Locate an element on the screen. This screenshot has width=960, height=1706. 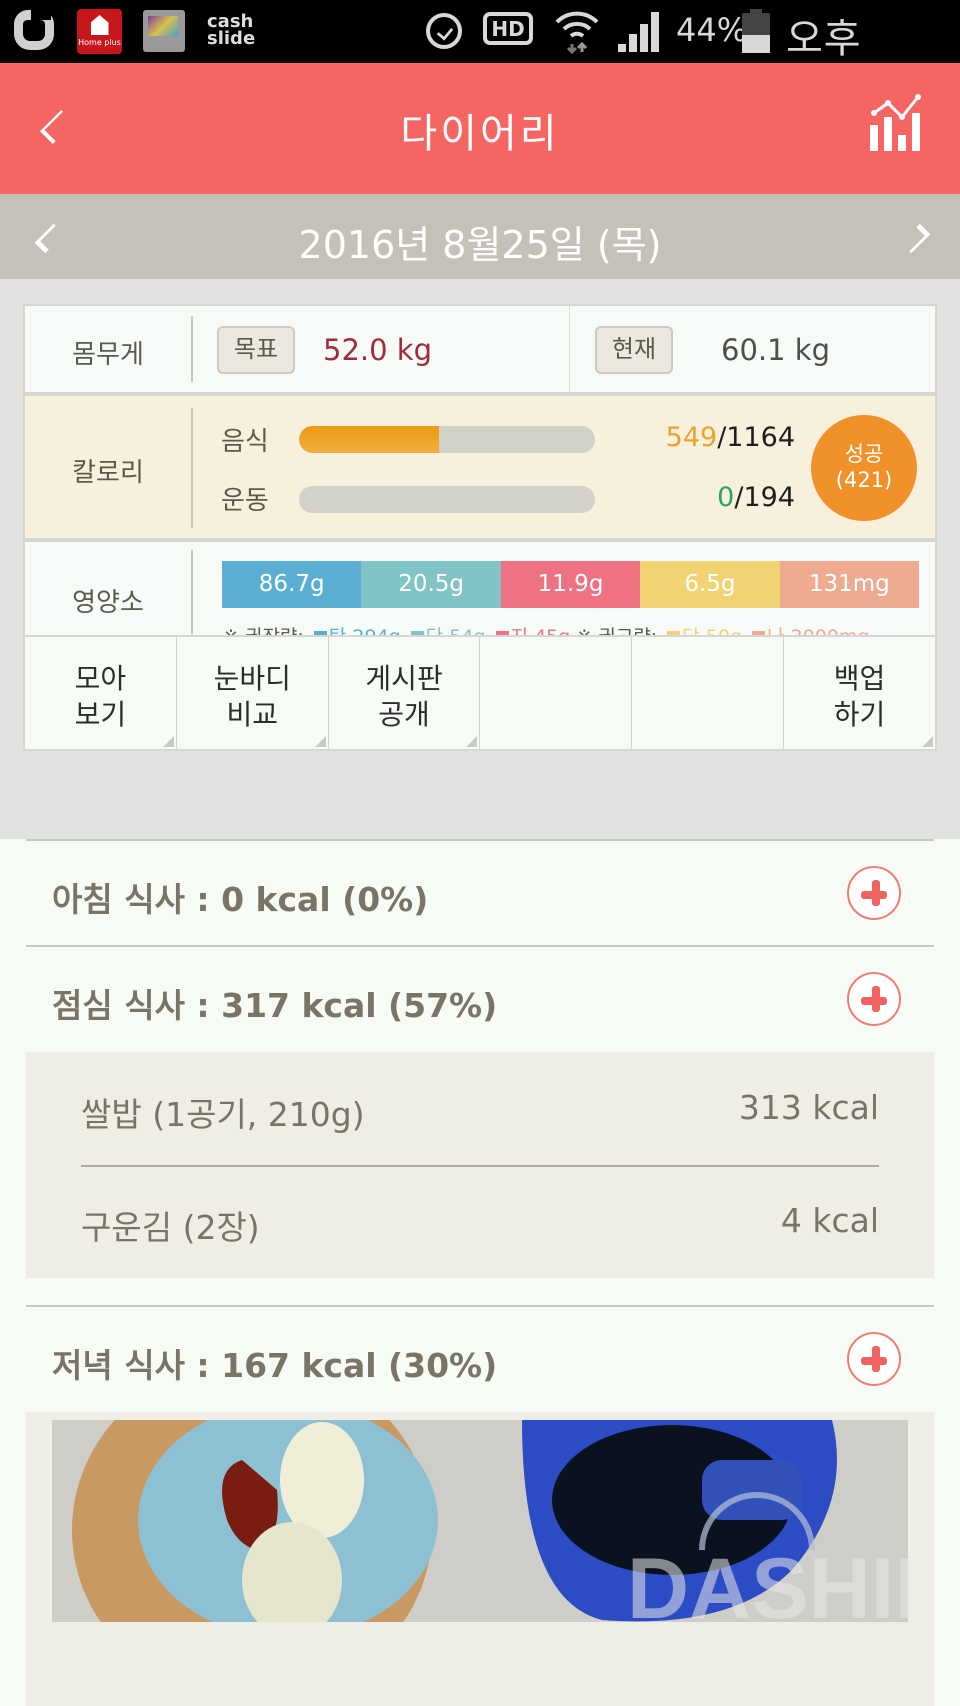
nutrient-sodium: 131mg is located at coordinates (849, 584).